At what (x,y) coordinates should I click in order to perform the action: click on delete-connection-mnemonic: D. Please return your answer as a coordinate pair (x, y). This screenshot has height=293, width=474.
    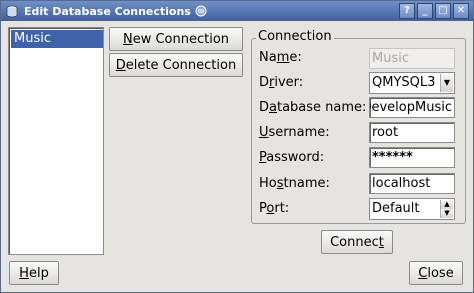
    Looking at the image, I should click on (120, 65).